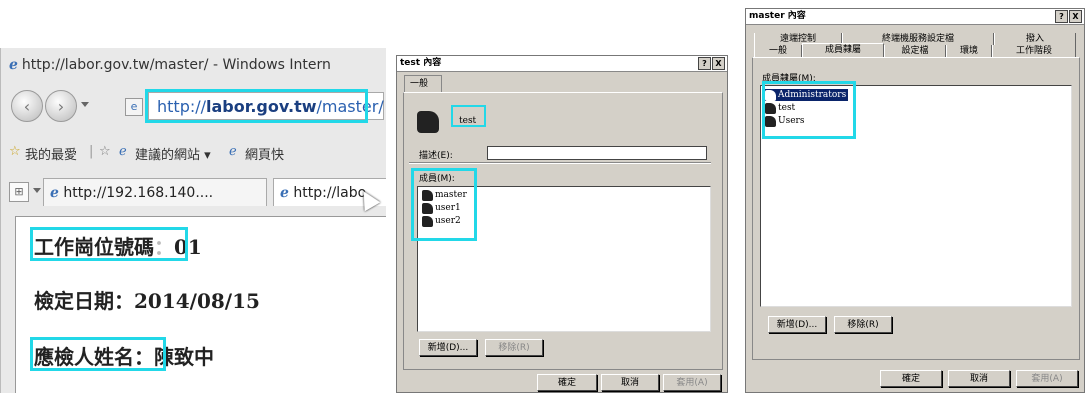 Image resolution: width=1085 pixels, height=393 pixels. Describe the element at coordinates (197, 301) in the screenshot. I see `exam-date-value: 2014/08/15` at that location.